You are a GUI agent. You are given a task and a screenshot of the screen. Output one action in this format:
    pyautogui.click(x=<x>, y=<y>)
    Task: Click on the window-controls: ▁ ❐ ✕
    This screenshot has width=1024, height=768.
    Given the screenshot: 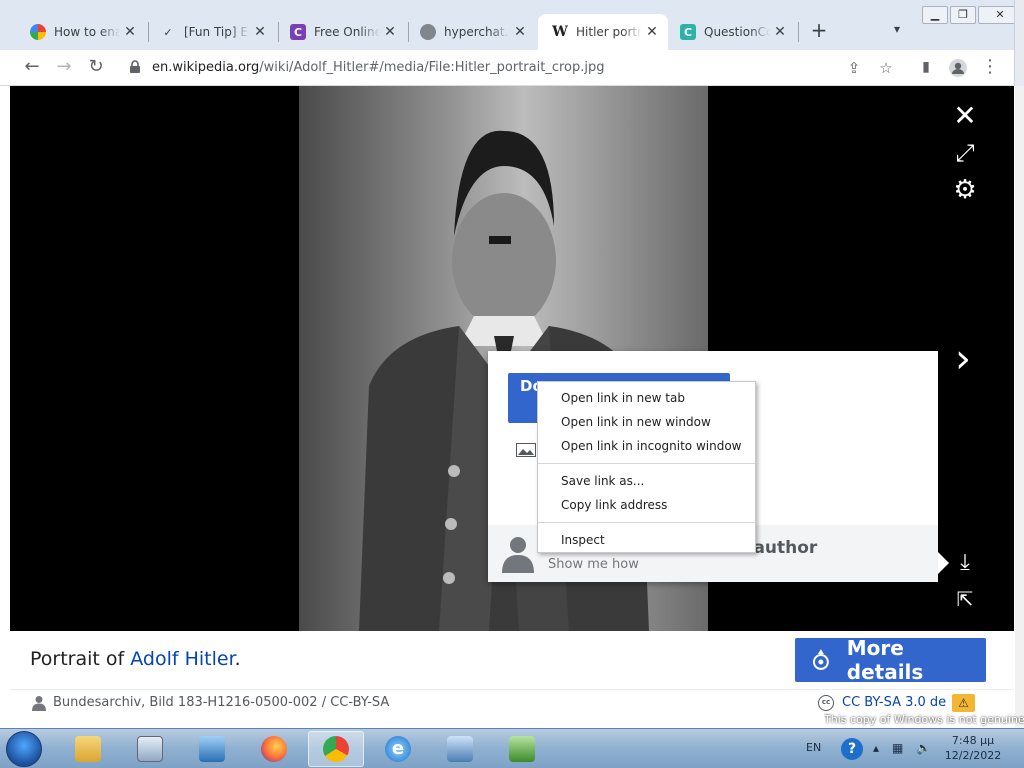 What is the action you would take?
    pyautogui.click(x=971, y=15)
    